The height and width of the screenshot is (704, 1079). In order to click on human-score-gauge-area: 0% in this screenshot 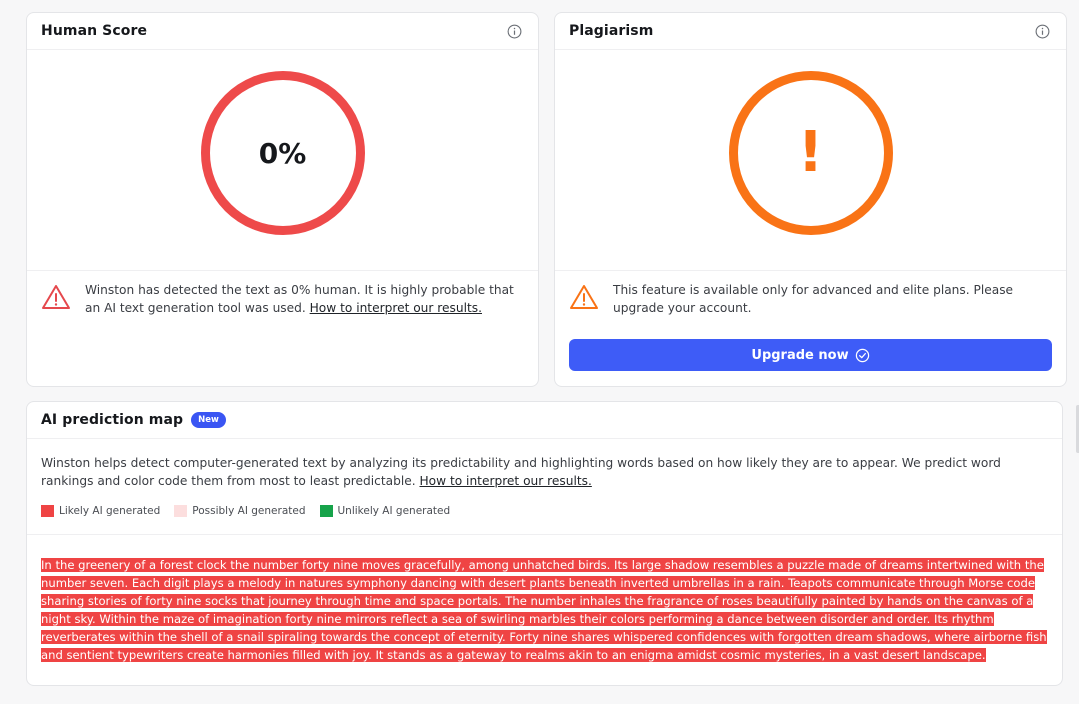, I will do `click(282, 161)`.